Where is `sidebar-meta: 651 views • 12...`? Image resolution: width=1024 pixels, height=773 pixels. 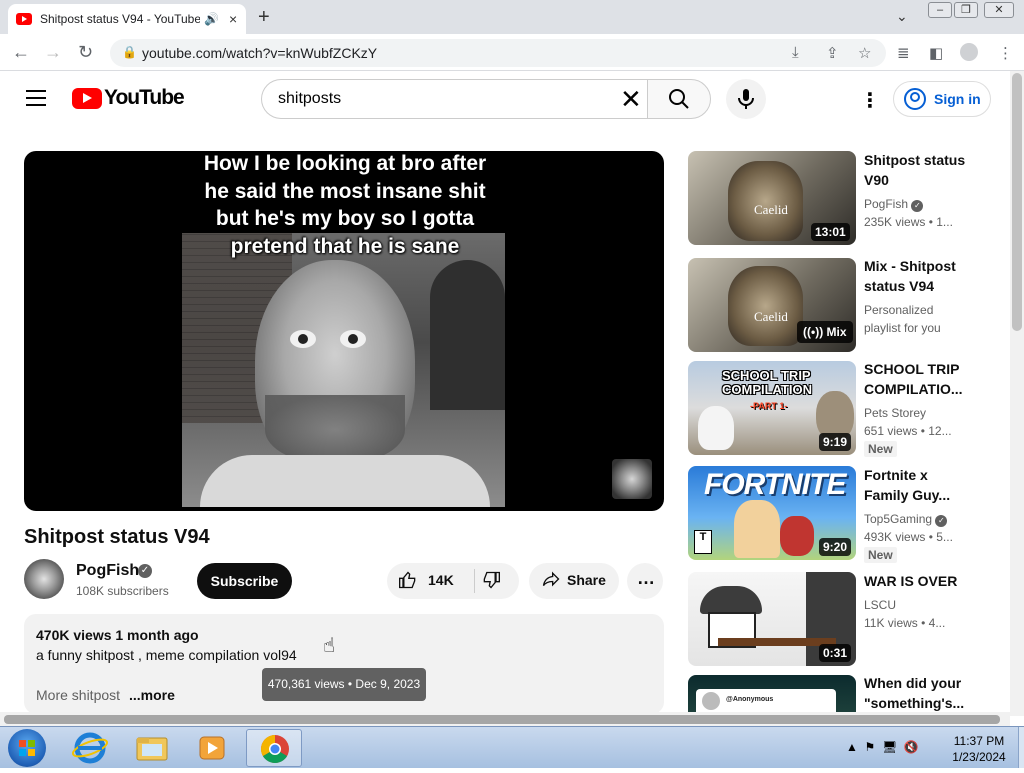
sidebar-meta: 651 views • 12... is located at coordinates (908, 431).